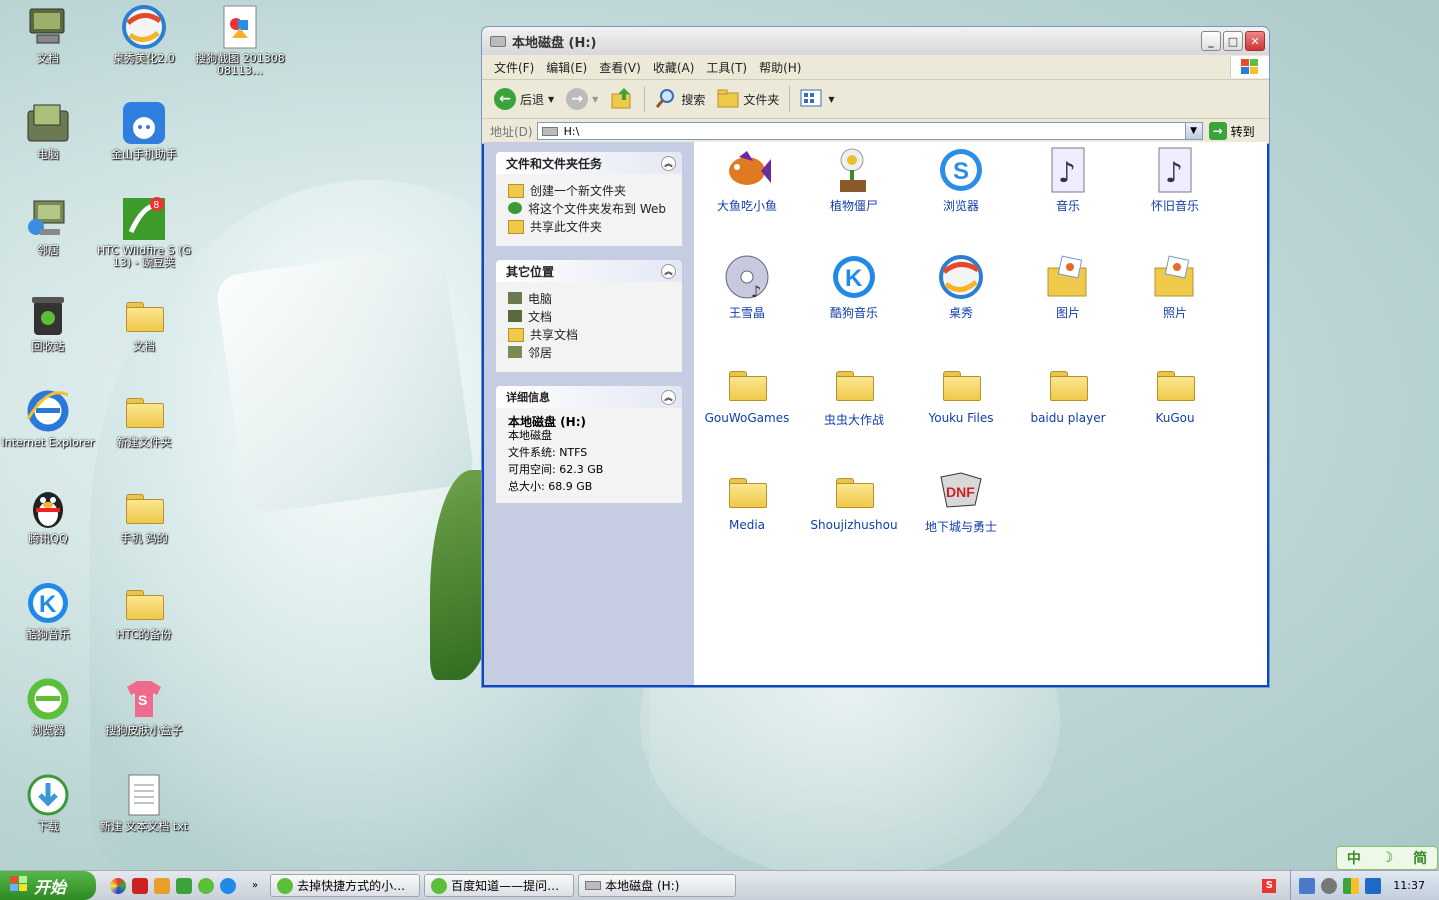  Describe the element at coordinates (591, 353) in the screenshot. I see `place-network: 邻居` at that location.